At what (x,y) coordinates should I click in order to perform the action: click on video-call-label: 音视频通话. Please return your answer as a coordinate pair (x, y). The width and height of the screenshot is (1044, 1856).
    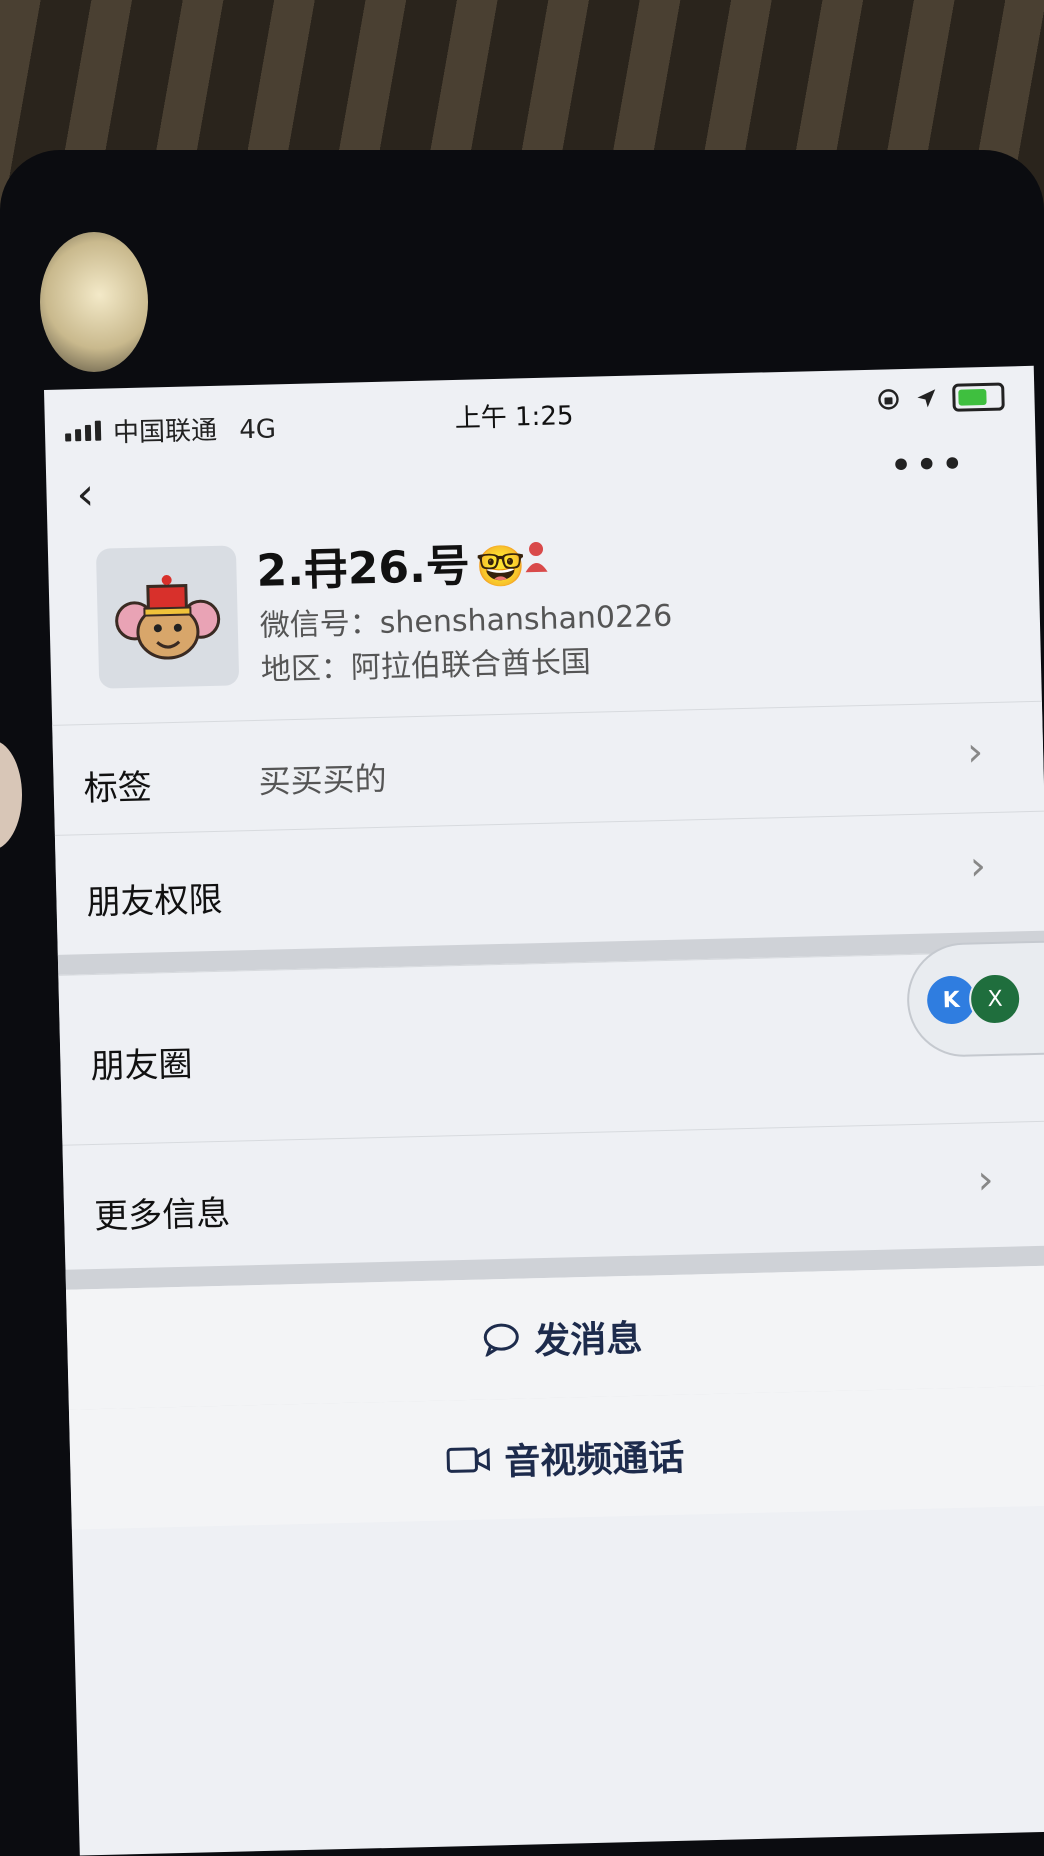
    Looking at the image, I should click on (594, 1460).